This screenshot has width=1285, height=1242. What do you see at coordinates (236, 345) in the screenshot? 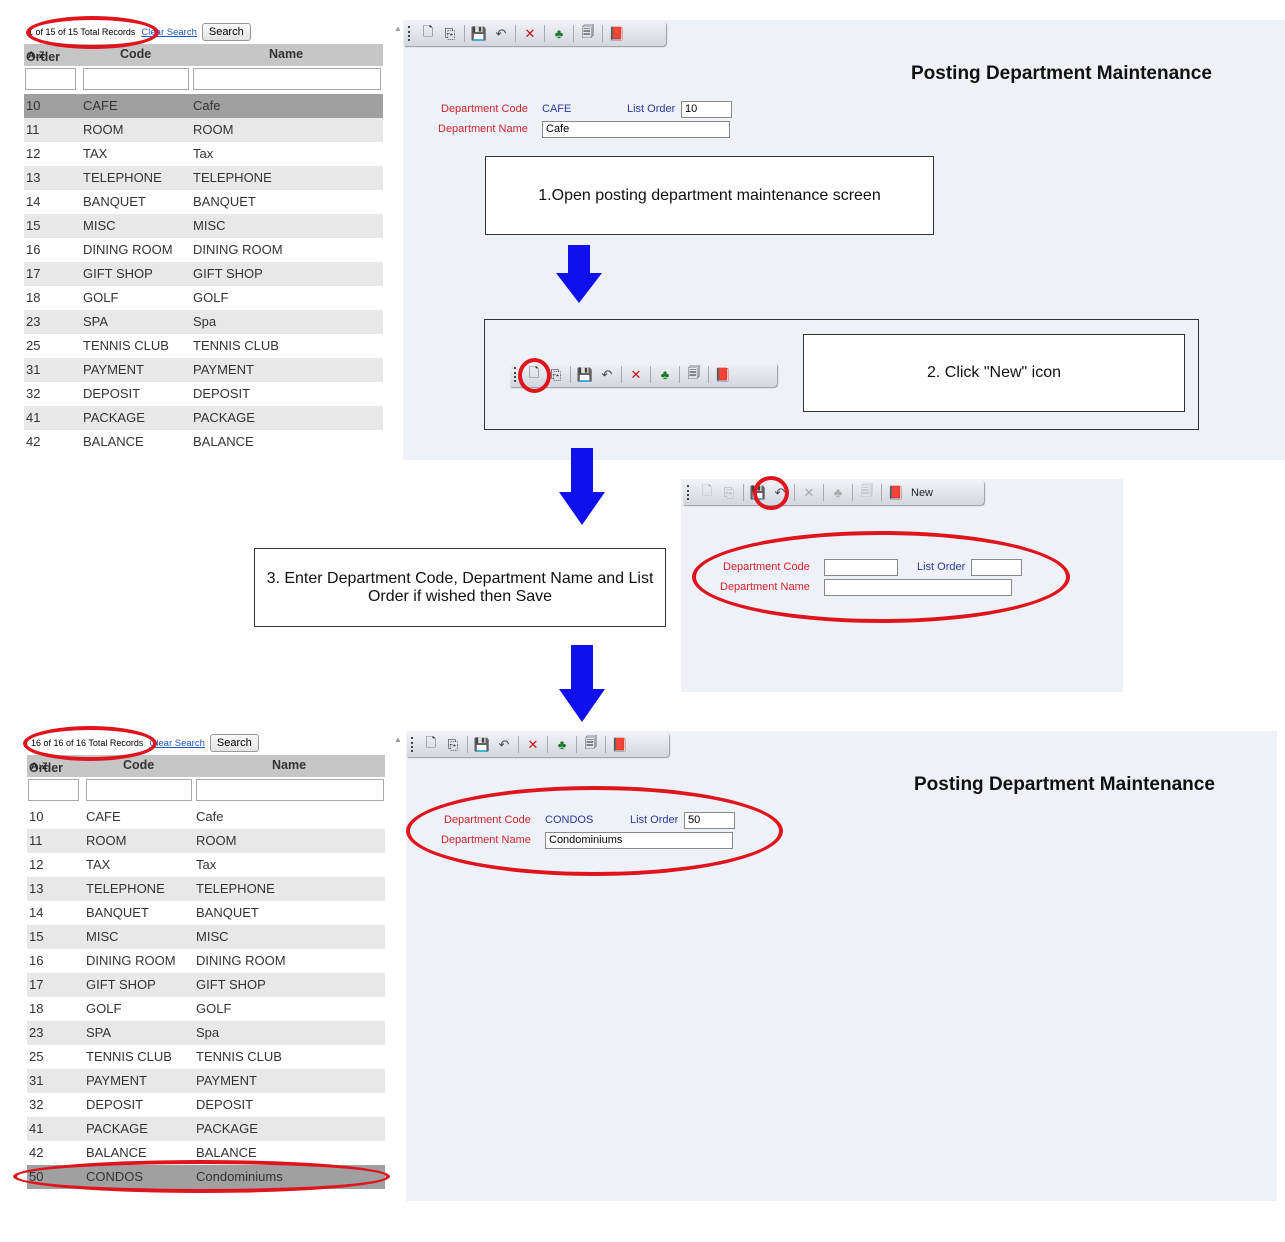
I see `name-cell: TENNIS CLUB` at bounding box center [236, 345].